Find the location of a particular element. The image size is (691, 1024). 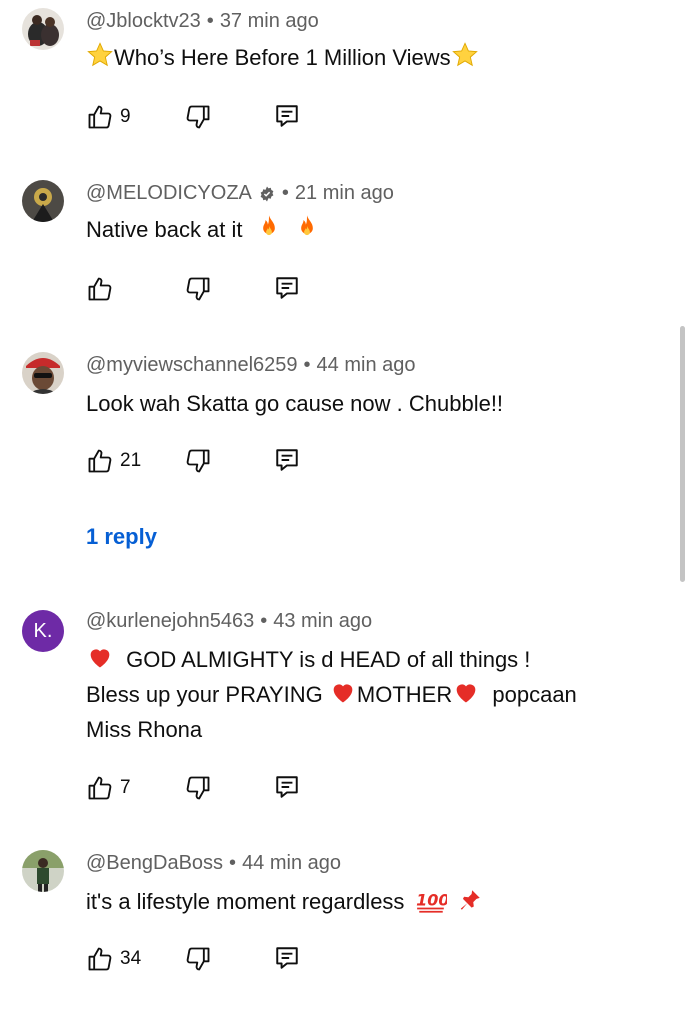

comment-text-line: Bless up your PRAYING MOTHER popcaan is located at coordinates (376, 694).